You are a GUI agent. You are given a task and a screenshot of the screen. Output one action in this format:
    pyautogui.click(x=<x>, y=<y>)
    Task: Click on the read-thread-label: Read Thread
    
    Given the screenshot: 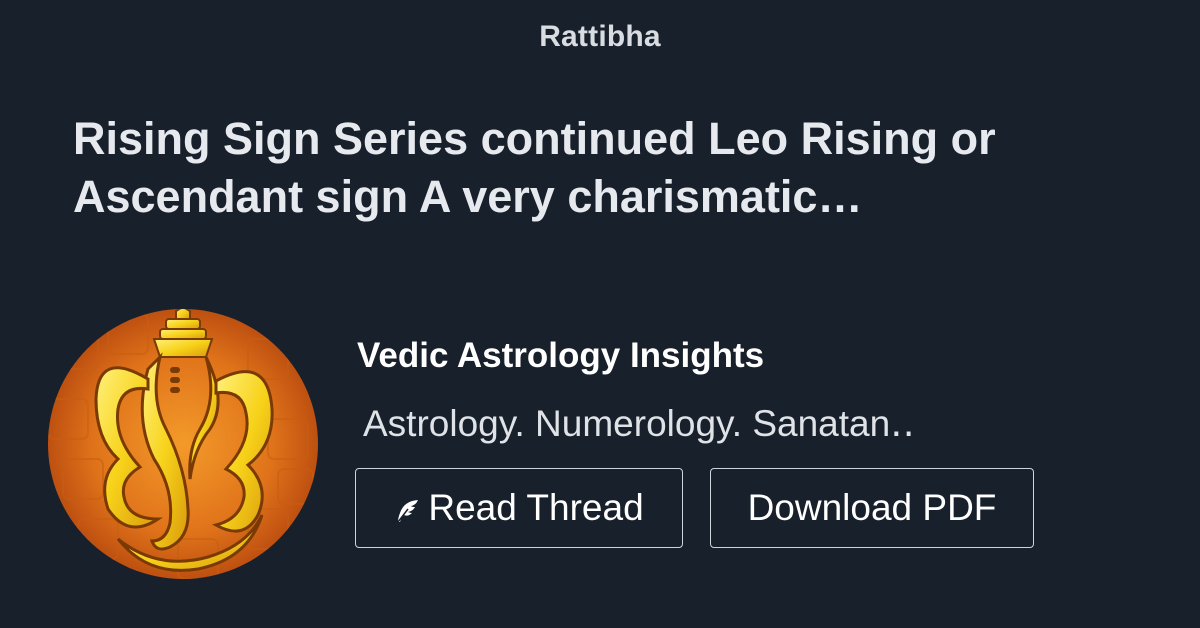 What is the action you would take?
    pyautogui.click(x=536, y=507)
    